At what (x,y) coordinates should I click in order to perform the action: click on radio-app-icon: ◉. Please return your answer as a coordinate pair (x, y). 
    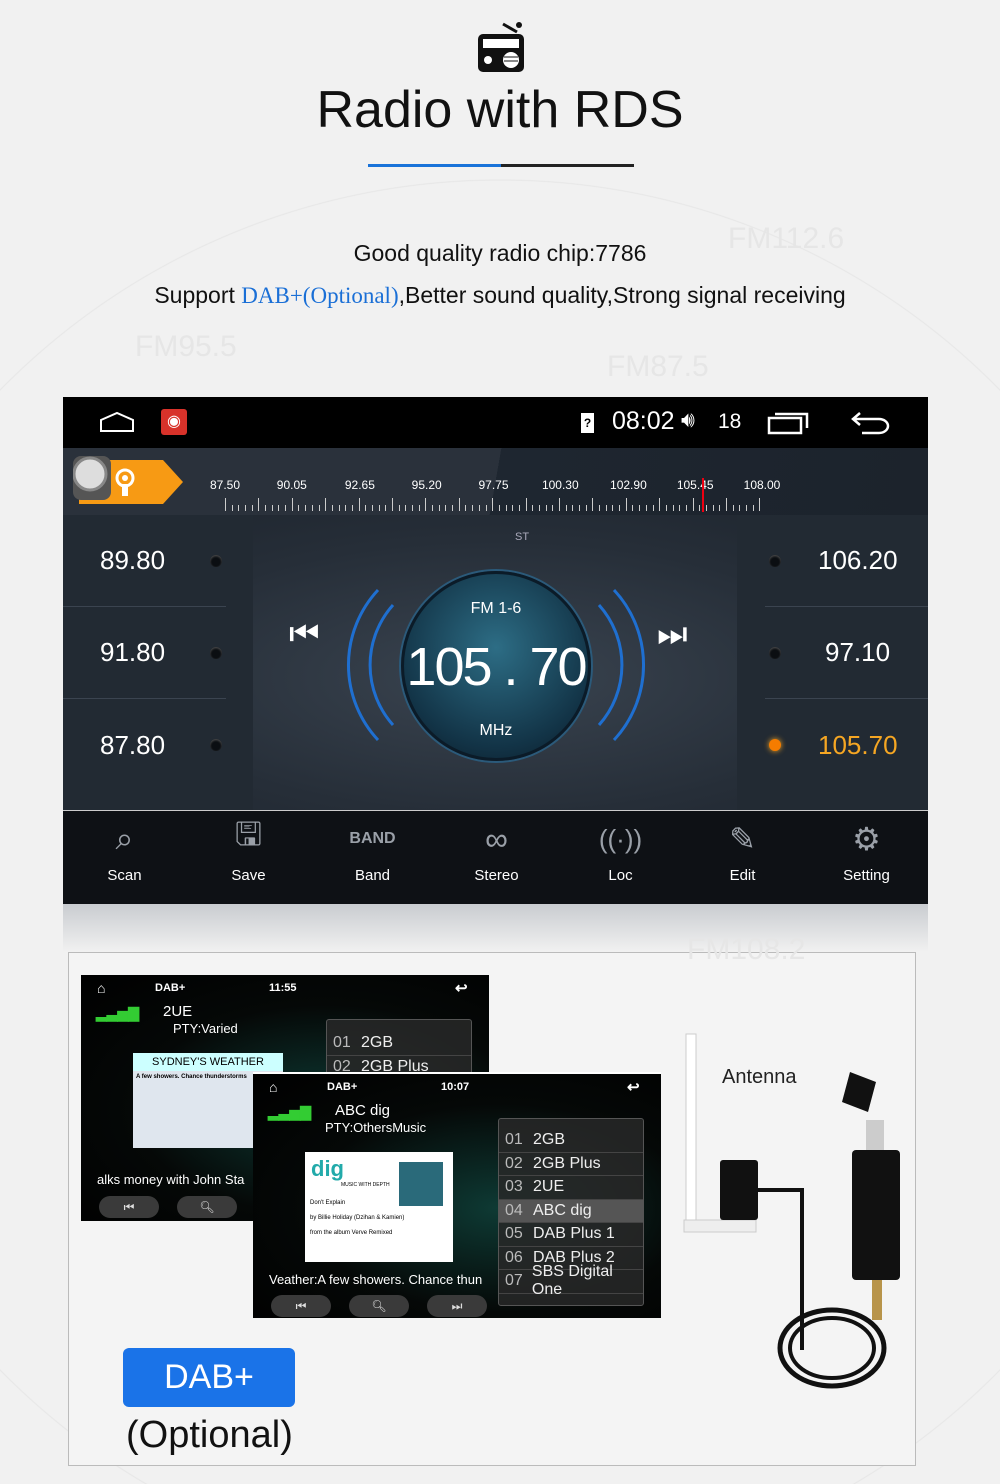
    Looking at the image, I should click on (174, 422).